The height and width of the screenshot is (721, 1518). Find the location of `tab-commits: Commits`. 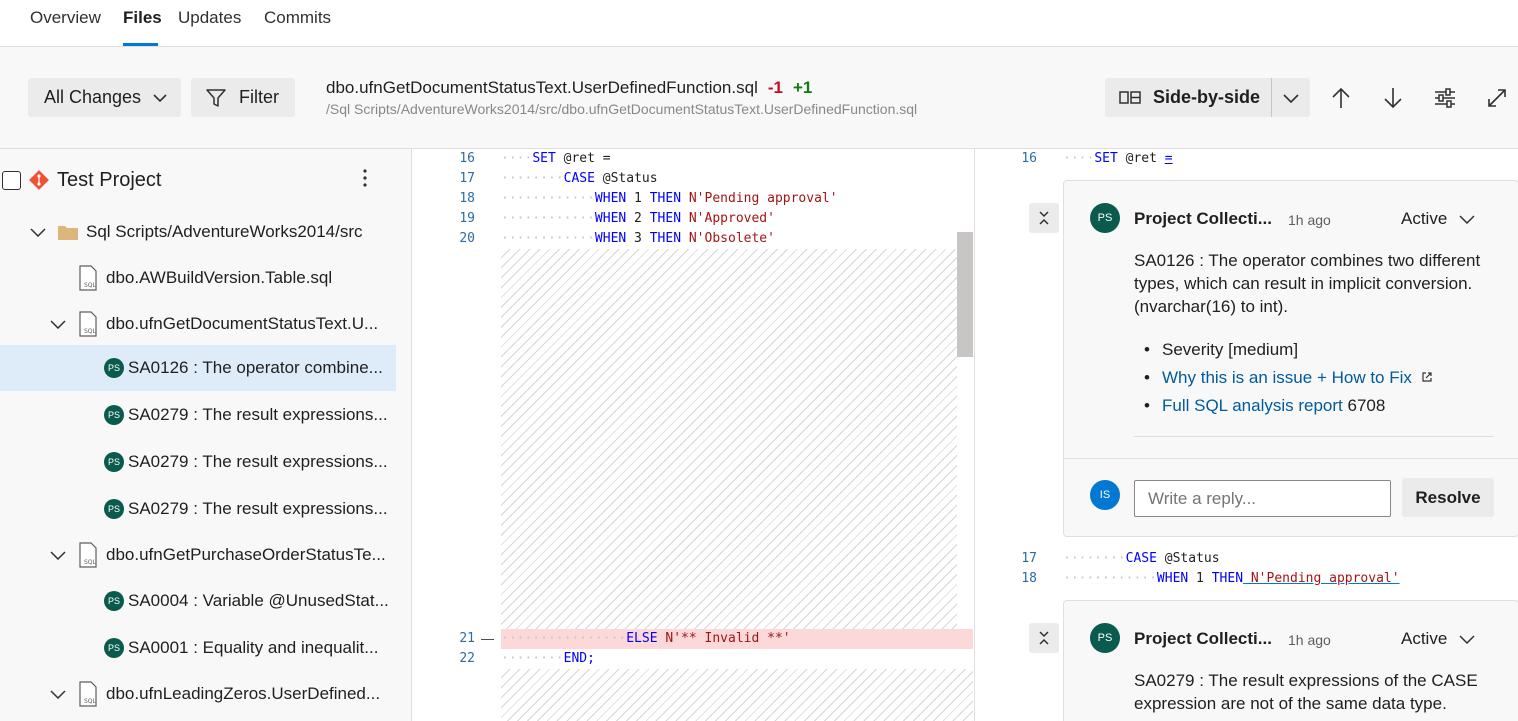

tab-commits: Commits is located at coordinates (297, 18).